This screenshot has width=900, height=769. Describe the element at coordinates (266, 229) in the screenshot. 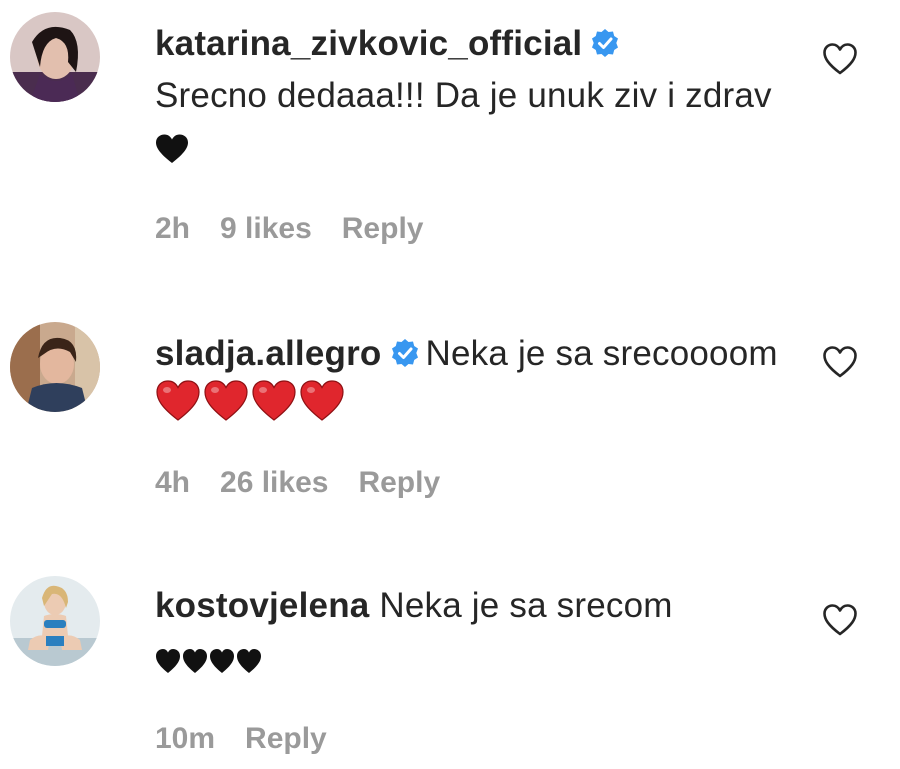

I see `comment-likes: 9 likes` at that location.